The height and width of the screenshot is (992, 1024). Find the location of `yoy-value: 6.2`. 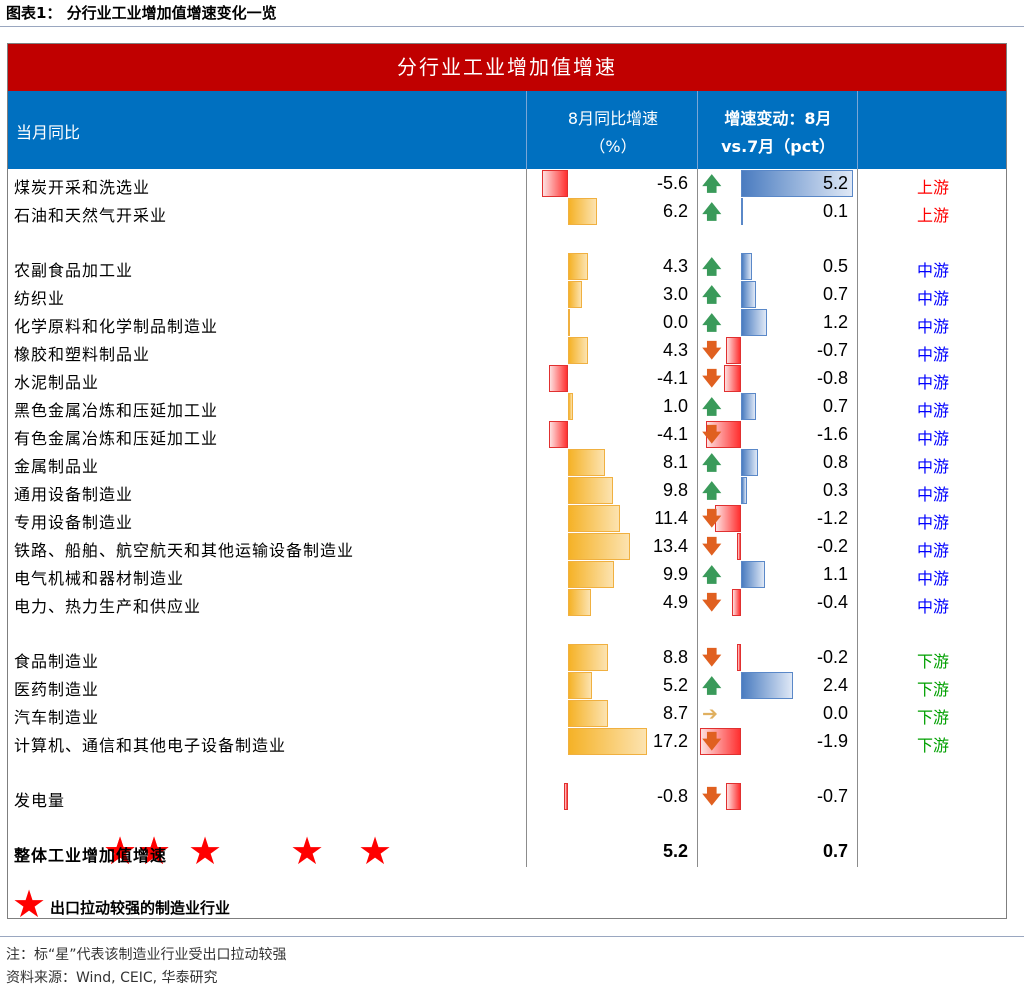

yoy-value: 6.2 is located at coordinates (675, 211).